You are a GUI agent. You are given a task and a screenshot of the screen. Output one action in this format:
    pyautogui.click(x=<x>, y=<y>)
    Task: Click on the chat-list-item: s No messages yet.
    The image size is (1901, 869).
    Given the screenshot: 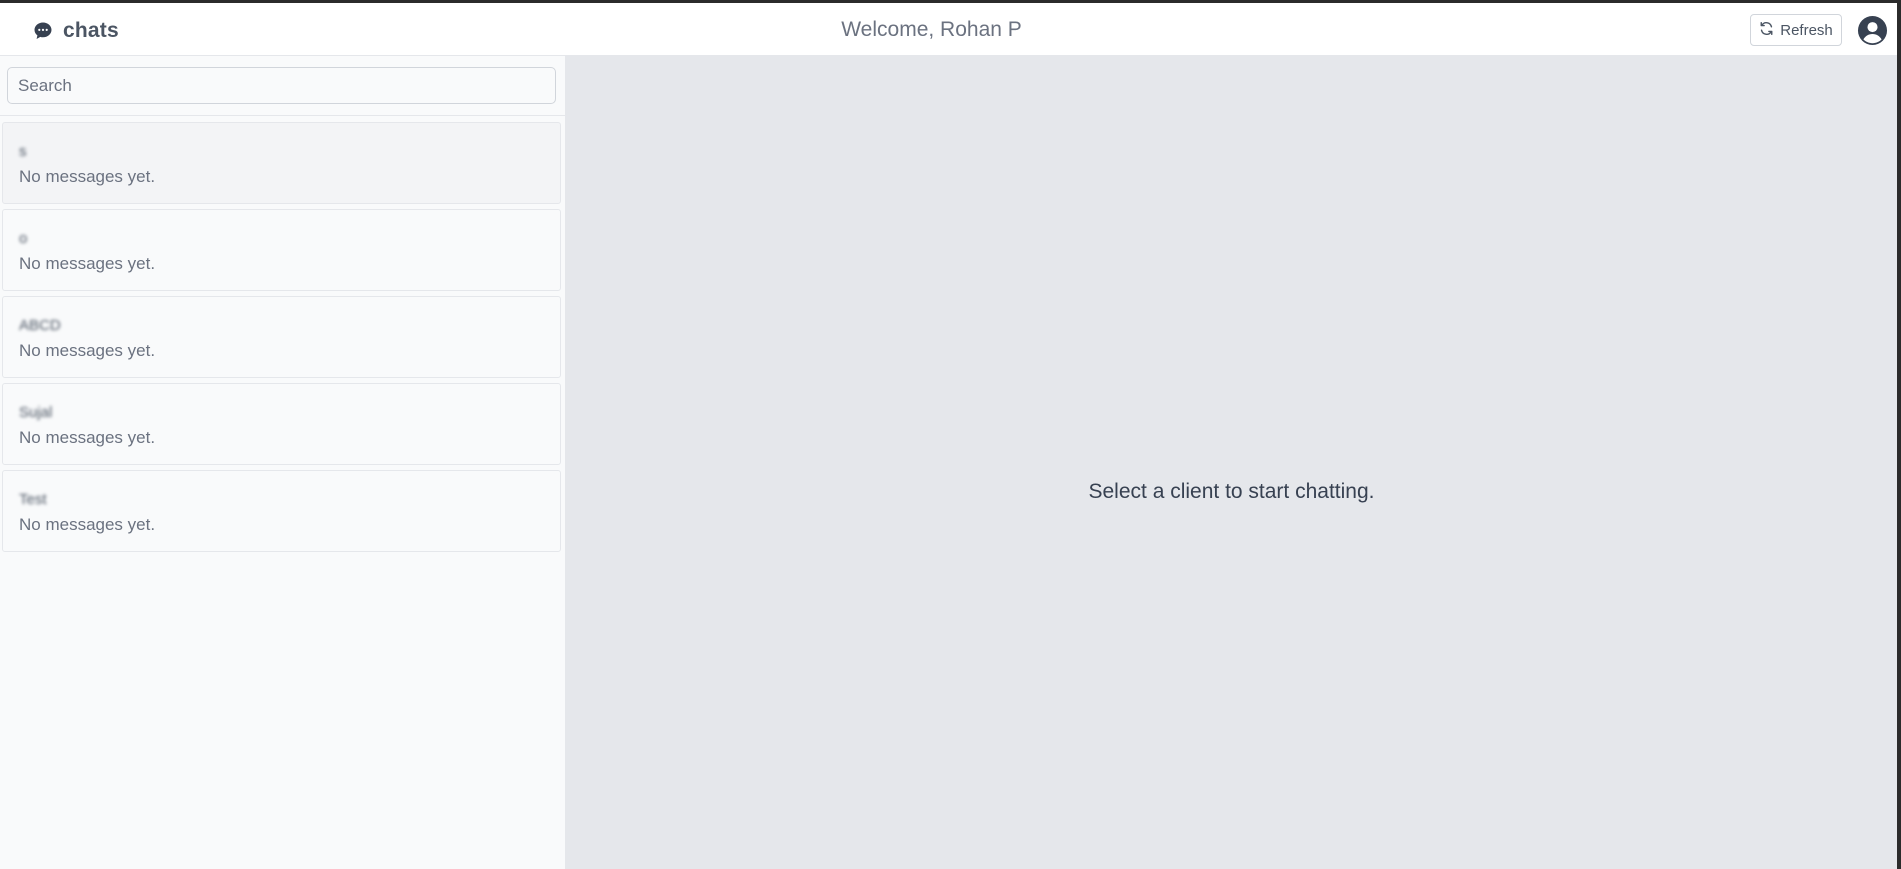 What is the action you would take?
    pyautogui.click(x=281, y=163)
    